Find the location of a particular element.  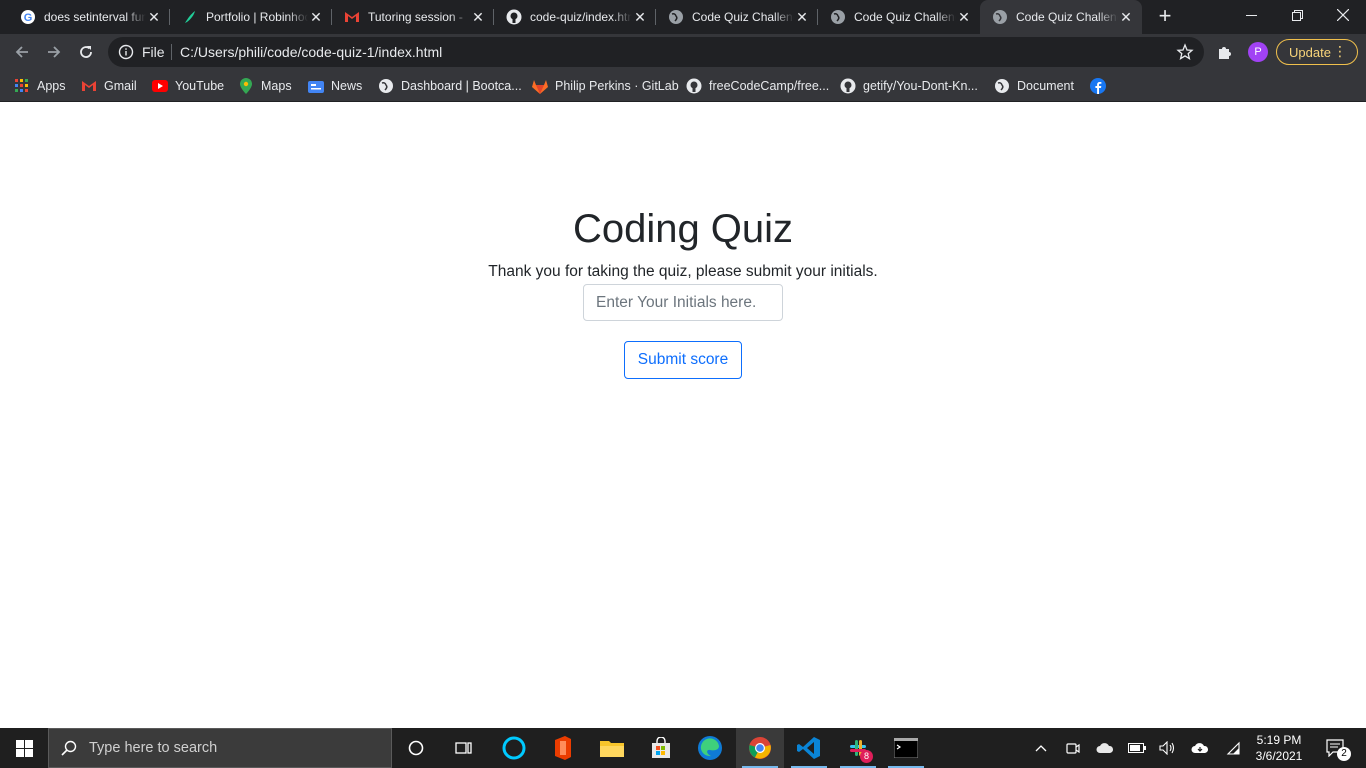

taskbar-search: Type here to search is located at coordinates (220, 748).